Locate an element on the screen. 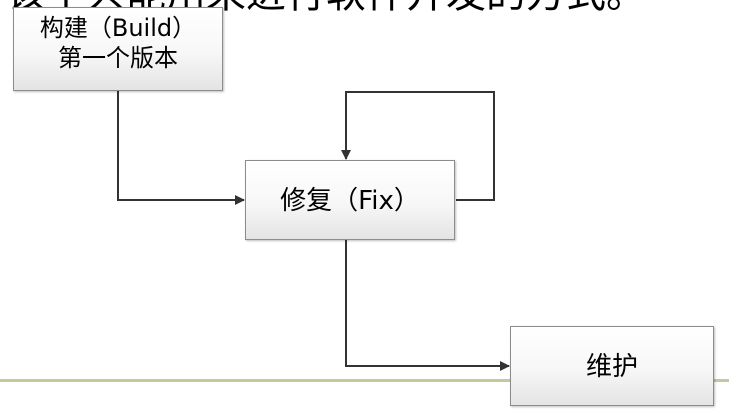  fix-node-label: 修复（Fix） is located at coordinates (350, 201).